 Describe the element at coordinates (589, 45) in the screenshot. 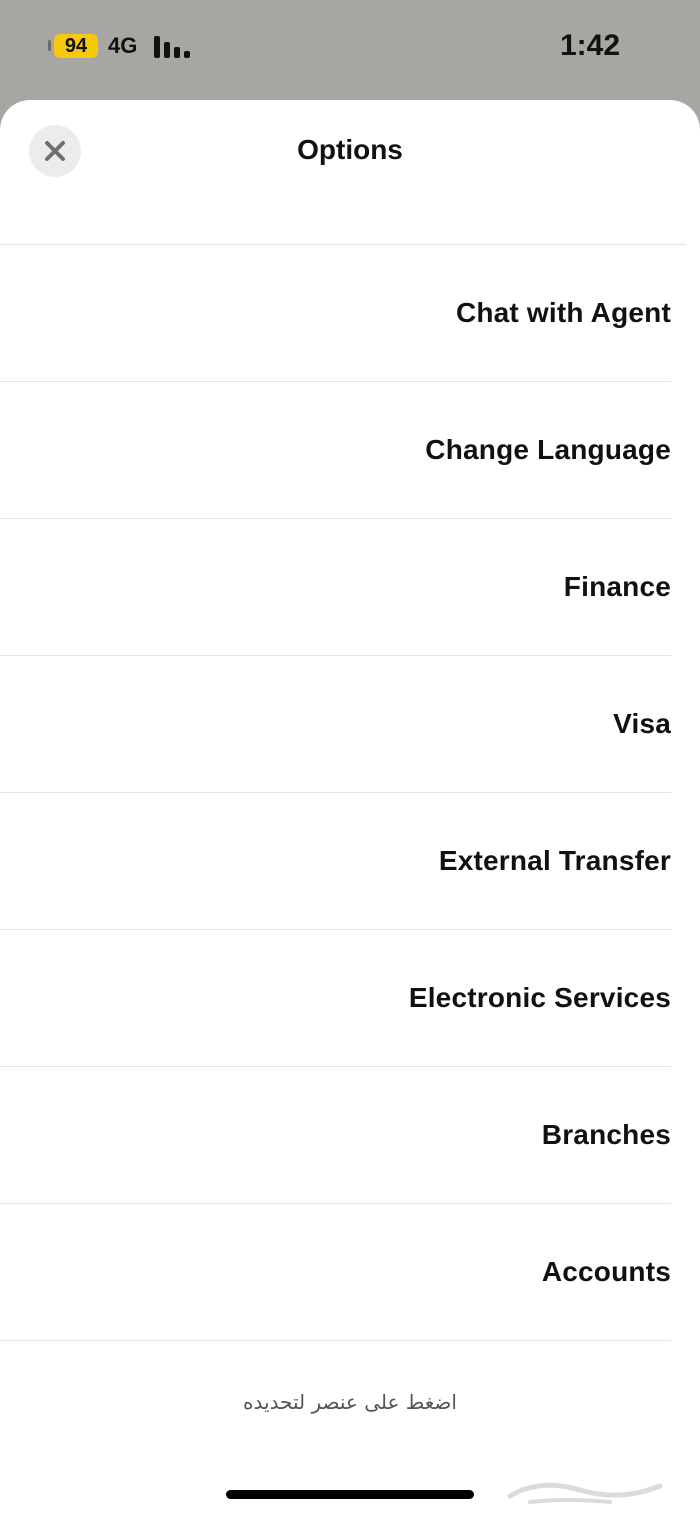

I see `status-clock: 1:42` at that location.